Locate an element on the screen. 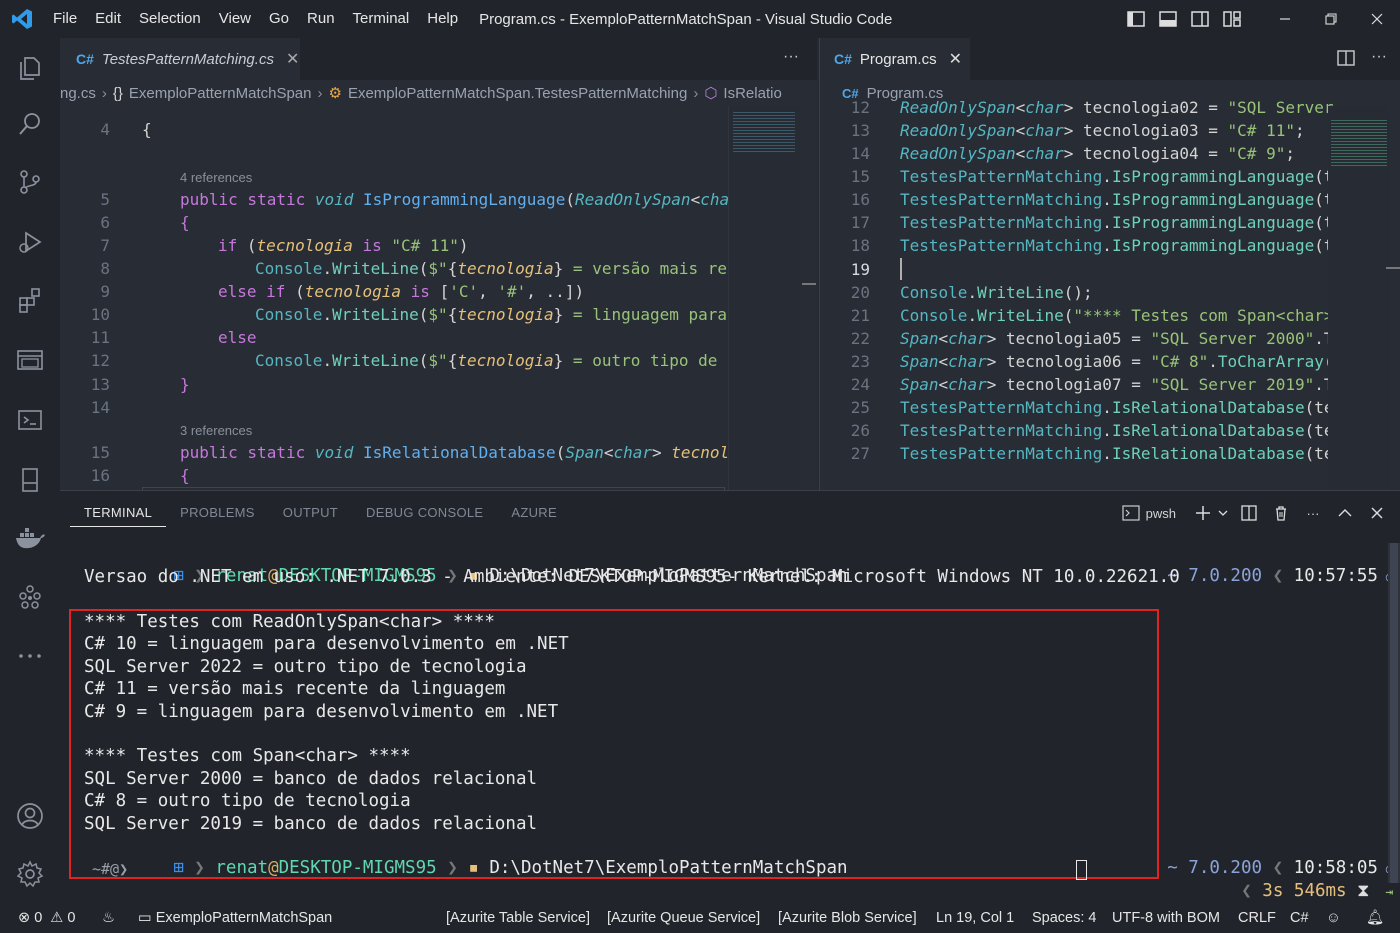  encoding: UTF-8 with BOM is located at coordinates (1166, 918).